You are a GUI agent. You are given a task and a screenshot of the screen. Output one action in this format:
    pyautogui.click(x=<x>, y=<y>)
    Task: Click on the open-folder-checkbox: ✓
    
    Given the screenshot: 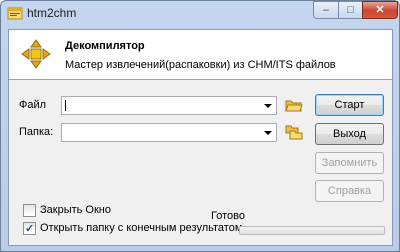 What is the action you would take?
    pyautogui.click(x=29, y=228)
    